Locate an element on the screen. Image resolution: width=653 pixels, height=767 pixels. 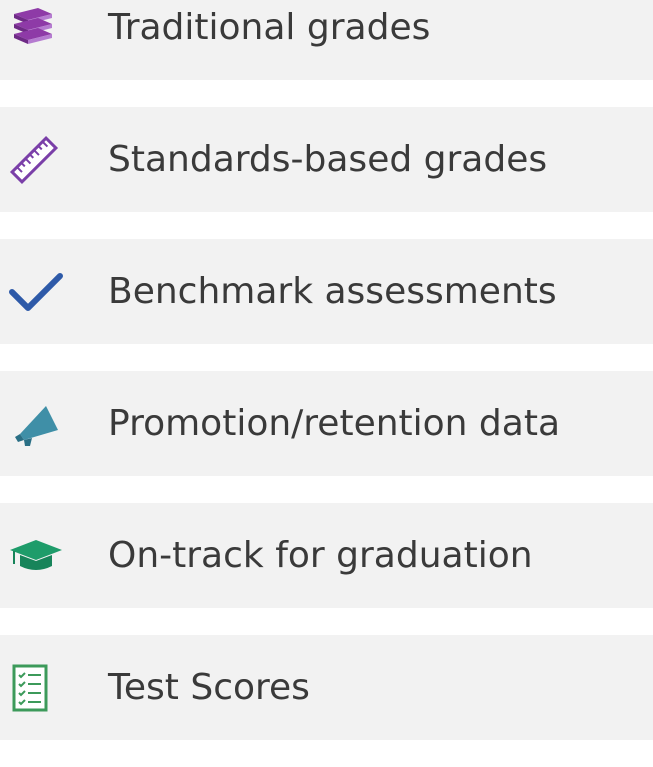
list-item-benchmark-assessments: Benchmark assessments is located at coordinates (326, 291).